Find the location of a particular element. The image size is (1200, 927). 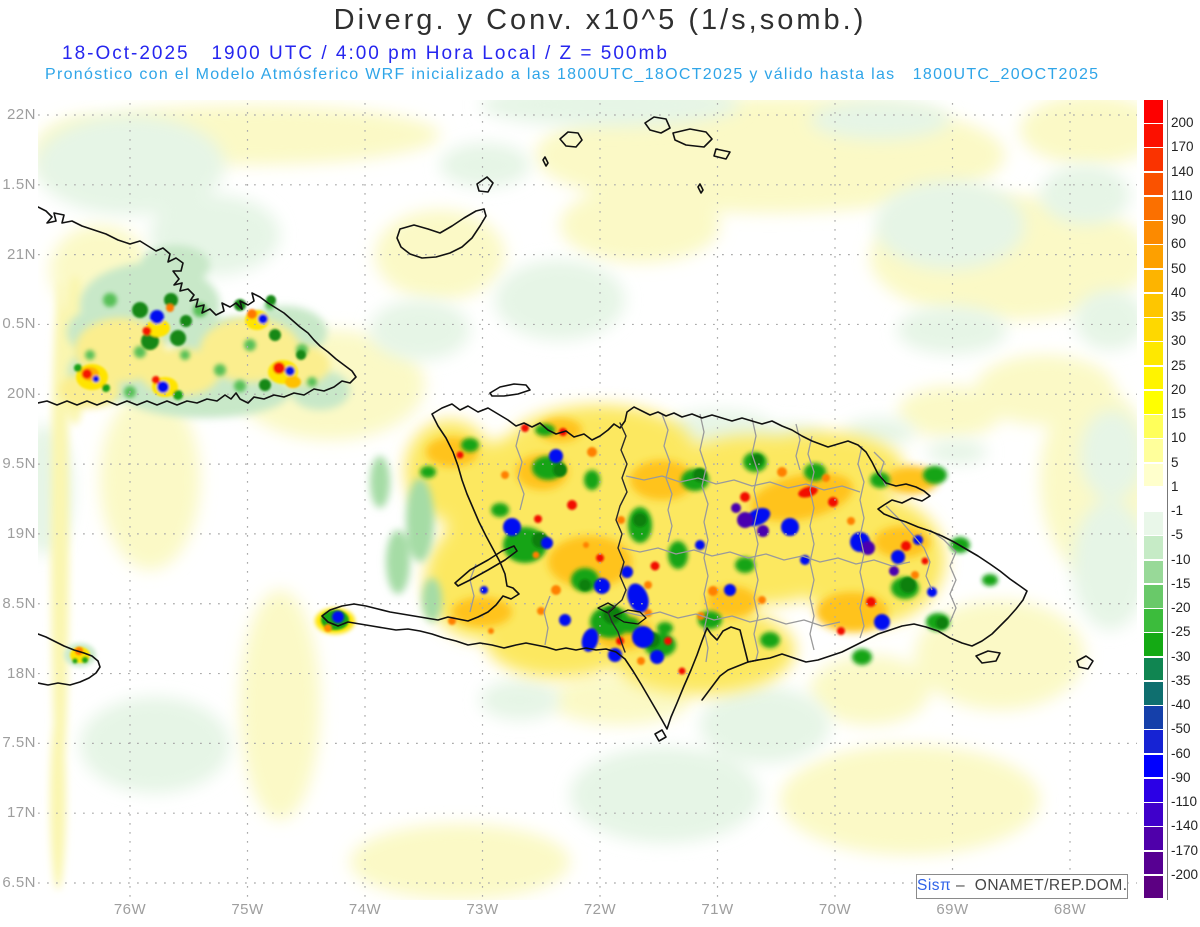

colorbar-tick-label: 1 is located at coordinates (1175, 486).